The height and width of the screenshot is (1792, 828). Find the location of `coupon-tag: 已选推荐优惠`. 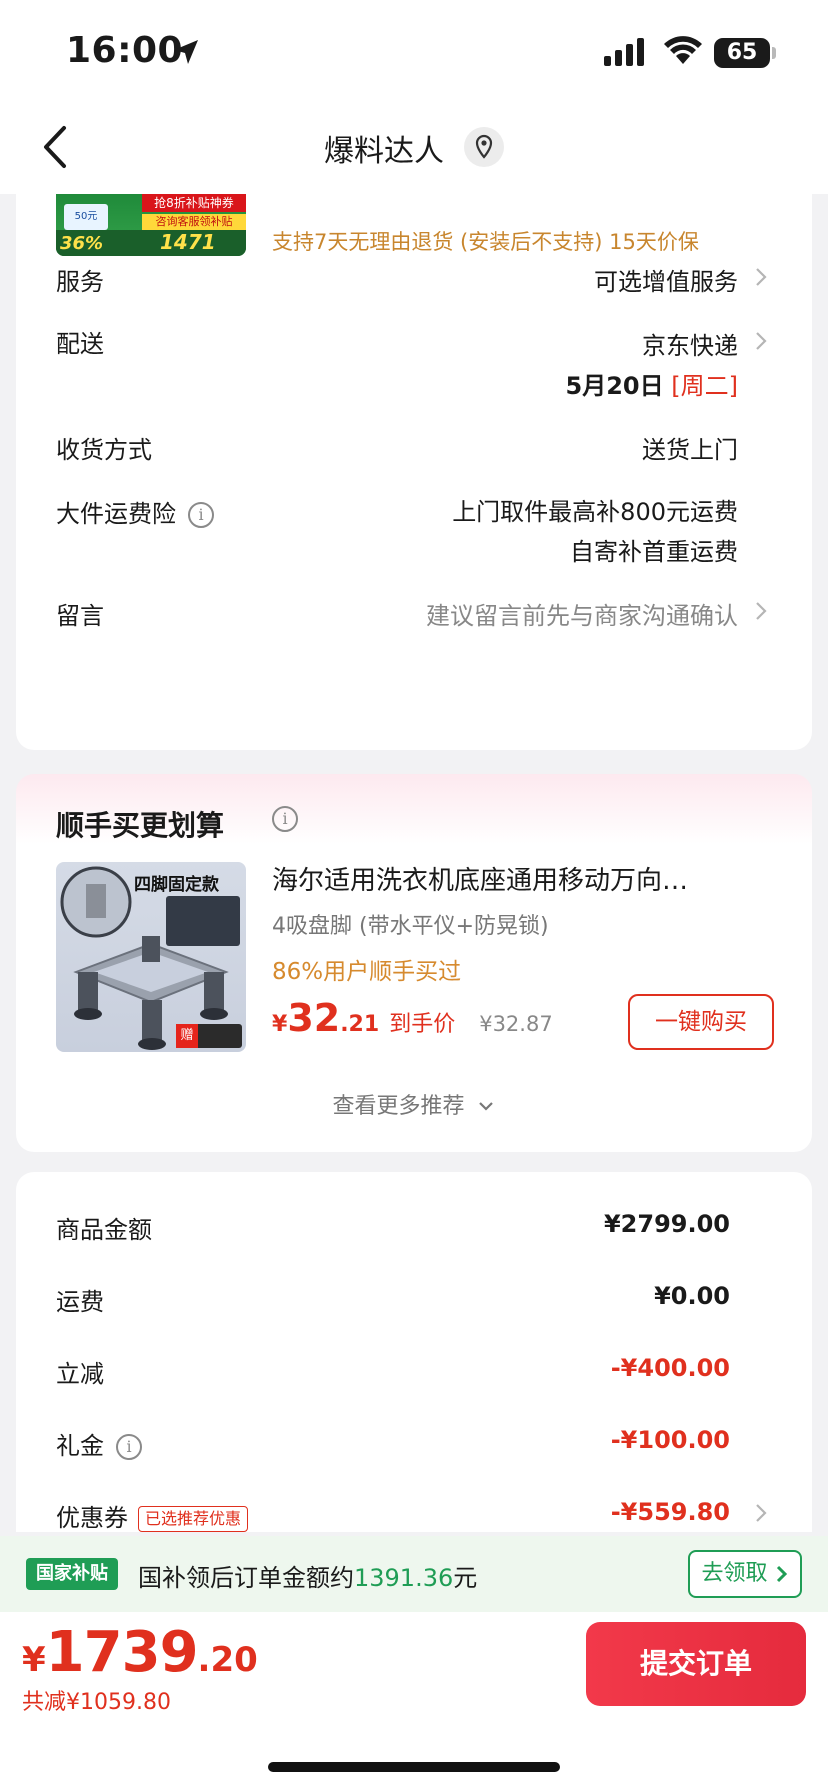

coupon-tag: 已选推荐优惠 is located at coordinates (193, 1519).